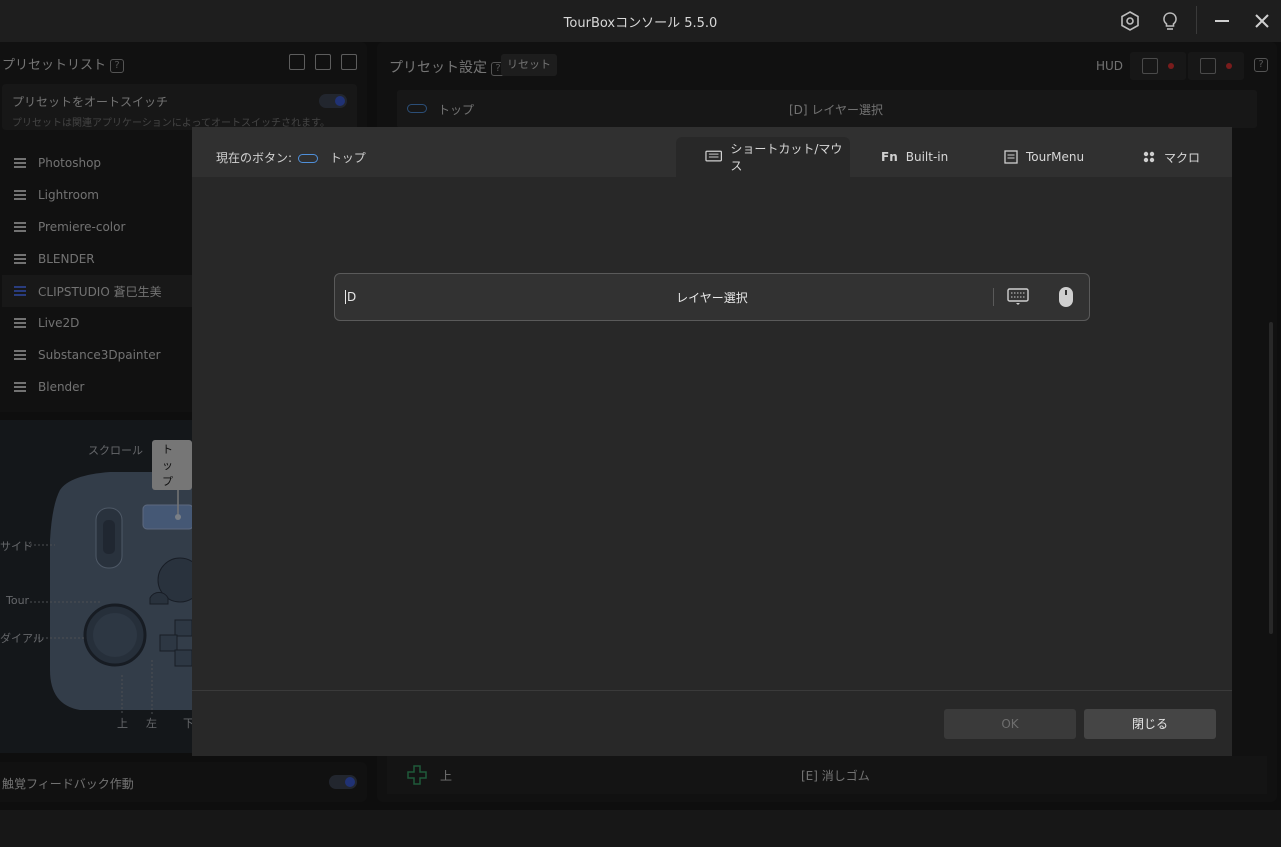 The width and height of the screenshot is (1281, 847). Describe the element at coordinates (1011, 157) in the screenshot. I see `tourmenu-icon` at that location.